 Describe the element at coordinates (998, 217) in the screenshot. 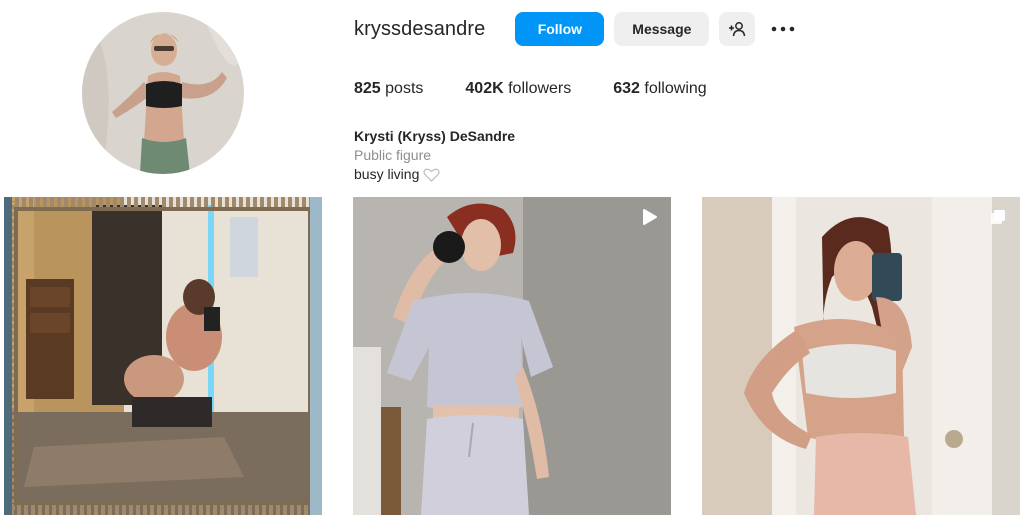

I see `multiple-posts-icon` at that location.